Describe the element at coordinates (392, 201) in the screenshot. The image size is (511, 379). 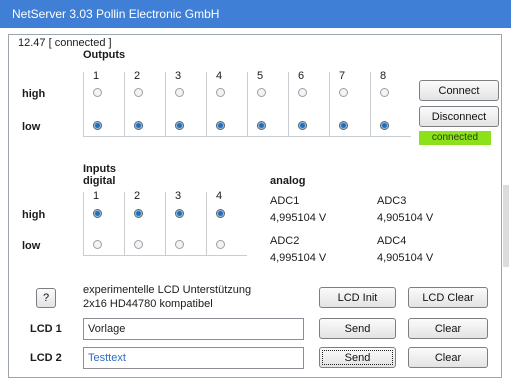
I see `adc3-label: ADC3` at that location.